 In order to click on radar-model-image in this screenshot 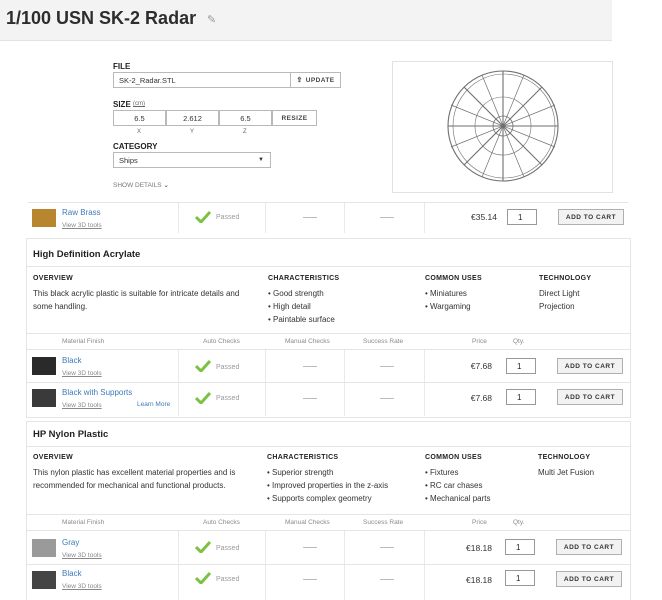, I will do `click(503, 126)`.